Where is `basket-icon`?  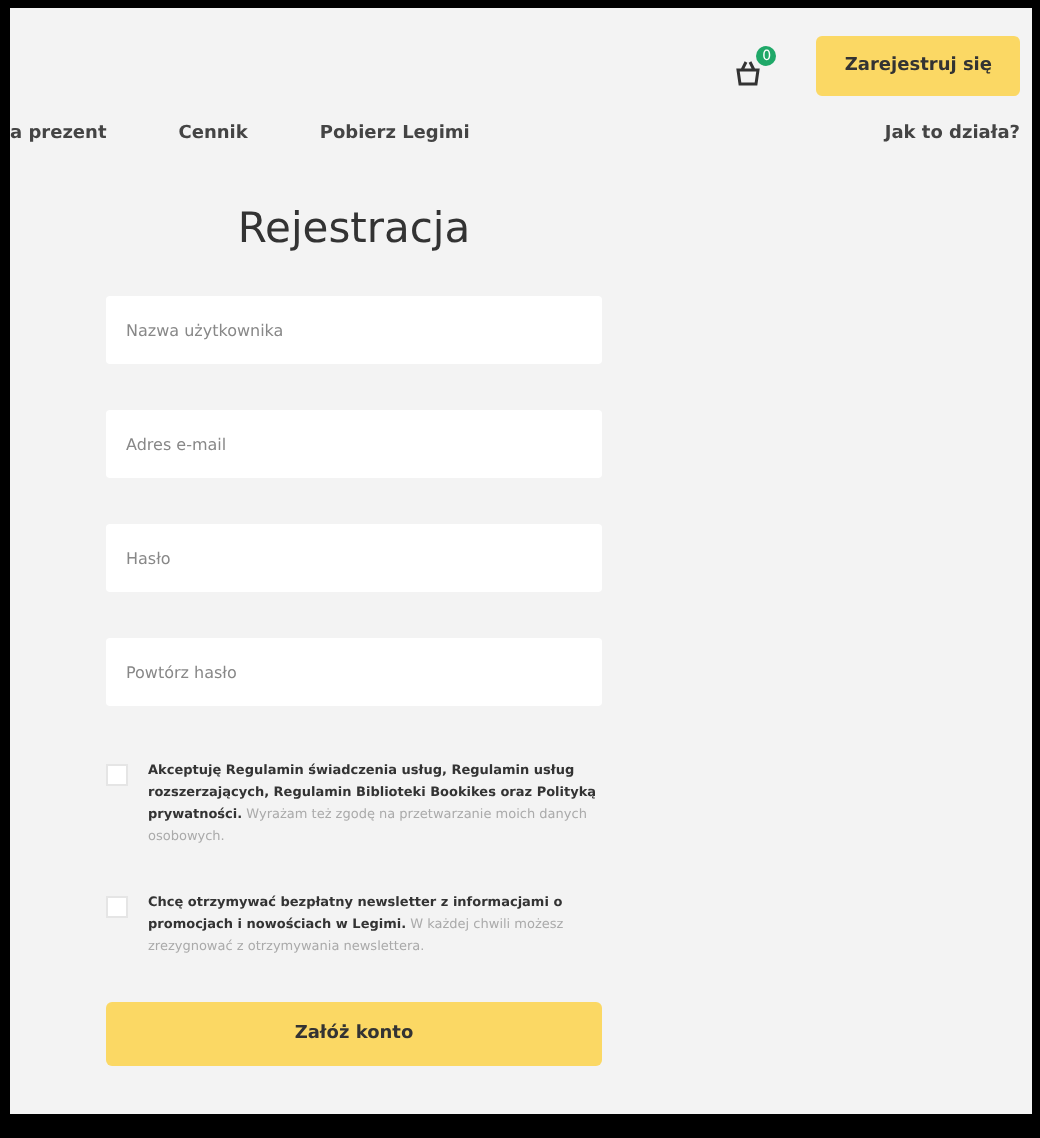
basket-icon is located at coordinates (748, 73).